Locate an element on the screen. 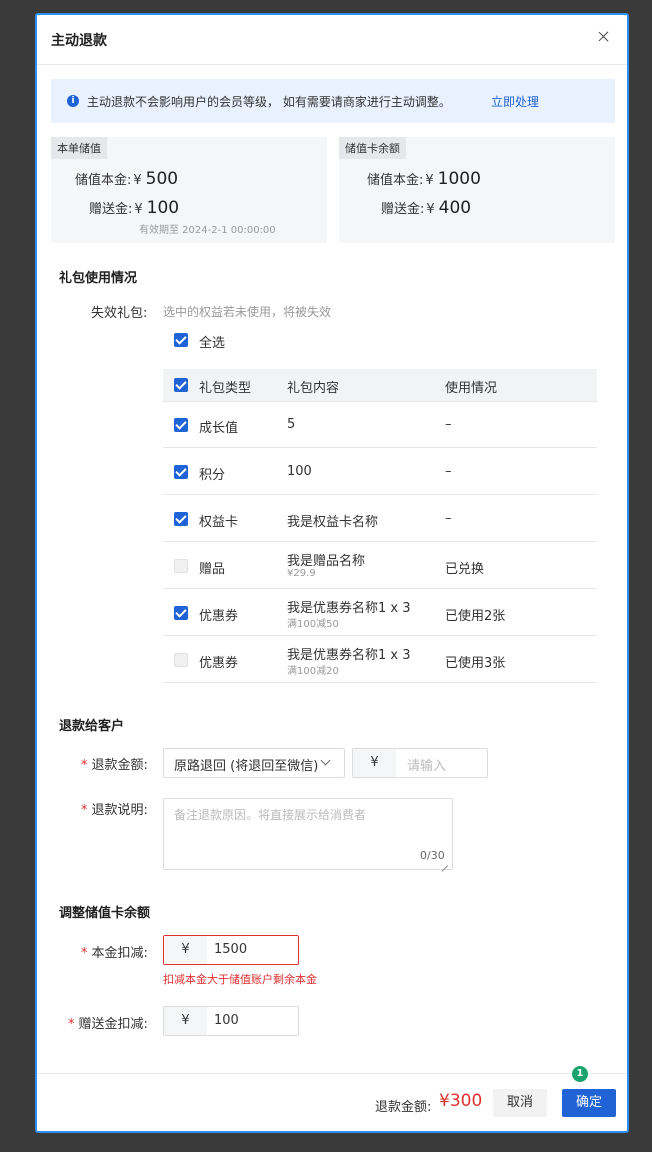 Image resolution: width=652 pixels, height=1152 pixels. refund-method-value: 原路退回 (将退回至微信) is located at coordinates (246, 766).